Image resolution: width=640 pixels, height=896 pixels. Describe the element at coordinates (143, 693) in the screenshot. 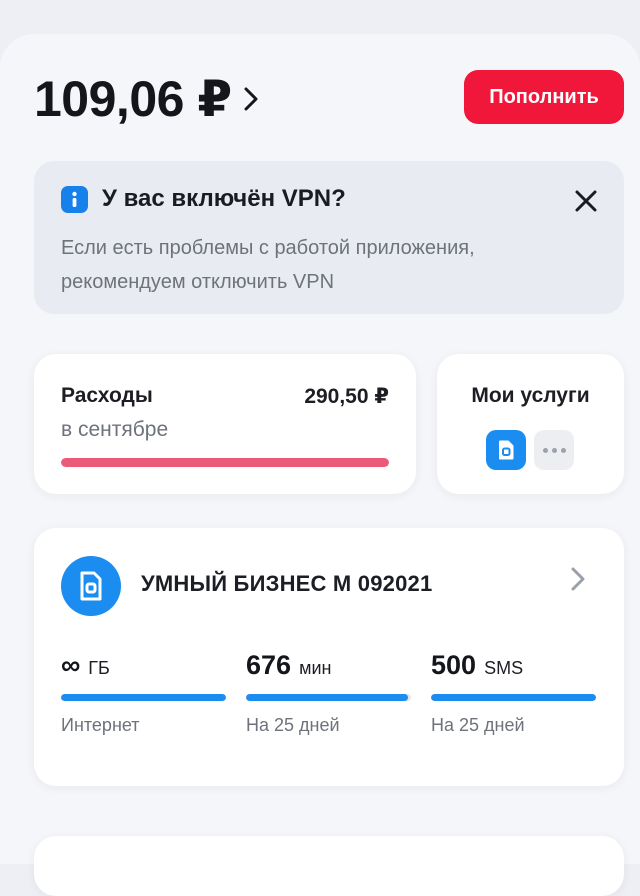

I see `quota-internet: ∞ ГБ Интернет` at that location.